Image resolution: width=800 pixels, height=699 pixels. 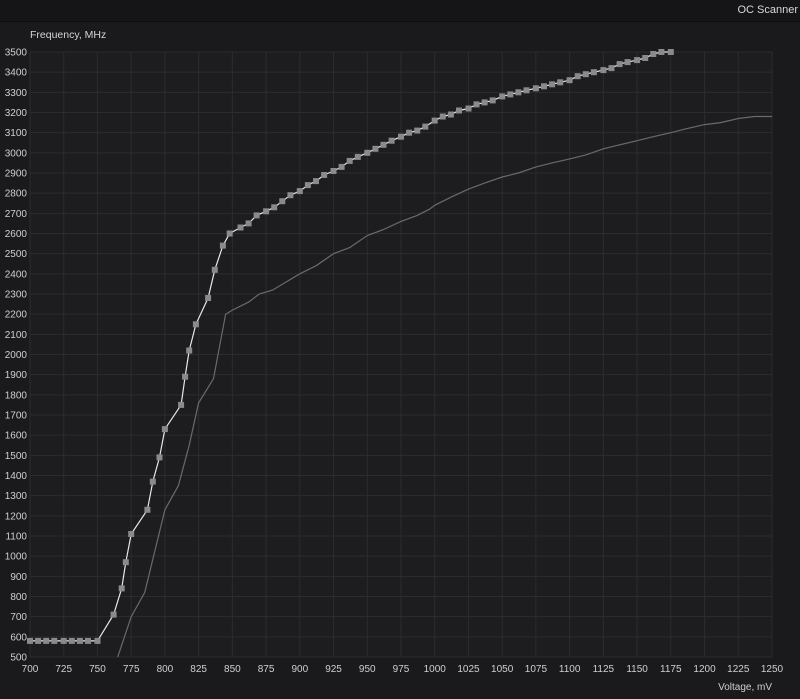 What do you see at coordinates (16, 355) in the screenshot?
I see `y-tick-label: 2000` at bounding box center [16, 355].